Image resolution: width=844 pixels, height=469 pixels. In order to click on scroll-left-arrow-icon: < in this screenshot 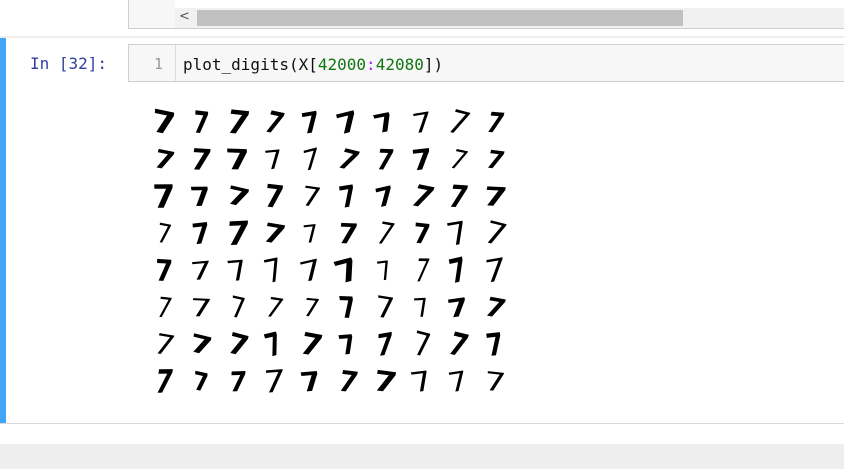, I will do `click(184, 16)`.